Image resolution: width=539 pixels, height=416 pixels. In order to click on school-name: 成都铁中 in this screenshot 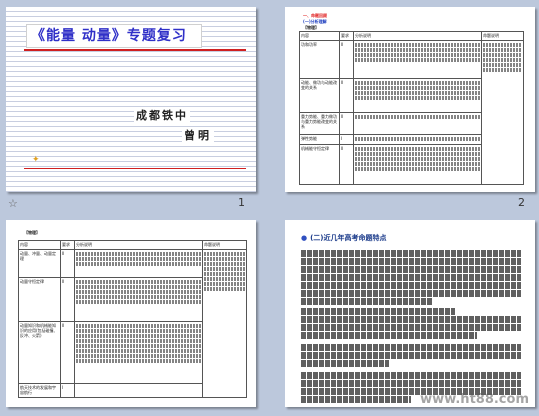, I will do `click(162, 115)`.